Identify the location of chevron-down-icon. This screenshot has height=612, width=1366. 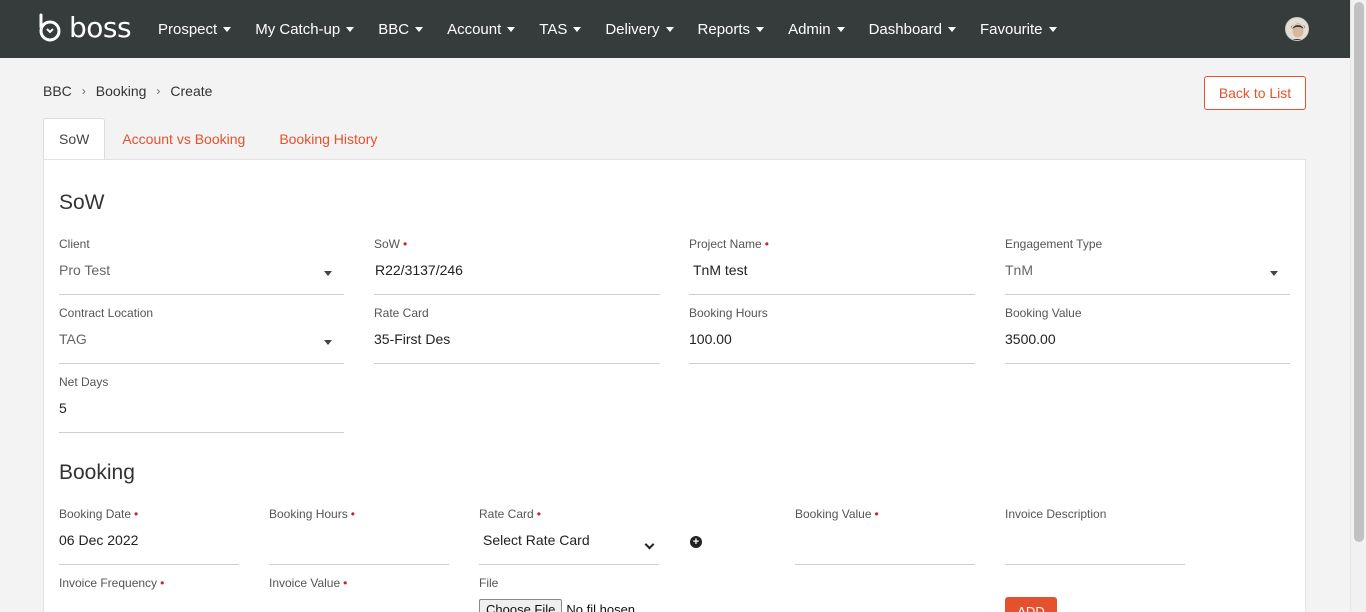
(649, 544).